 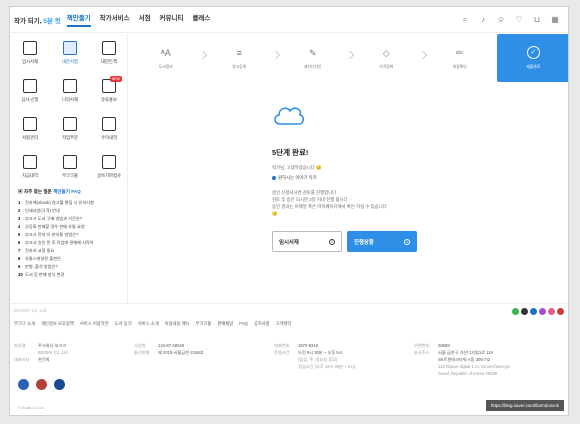 I want to click on sidebar-item-label: 유료홍보, so click(x=109, y=99).